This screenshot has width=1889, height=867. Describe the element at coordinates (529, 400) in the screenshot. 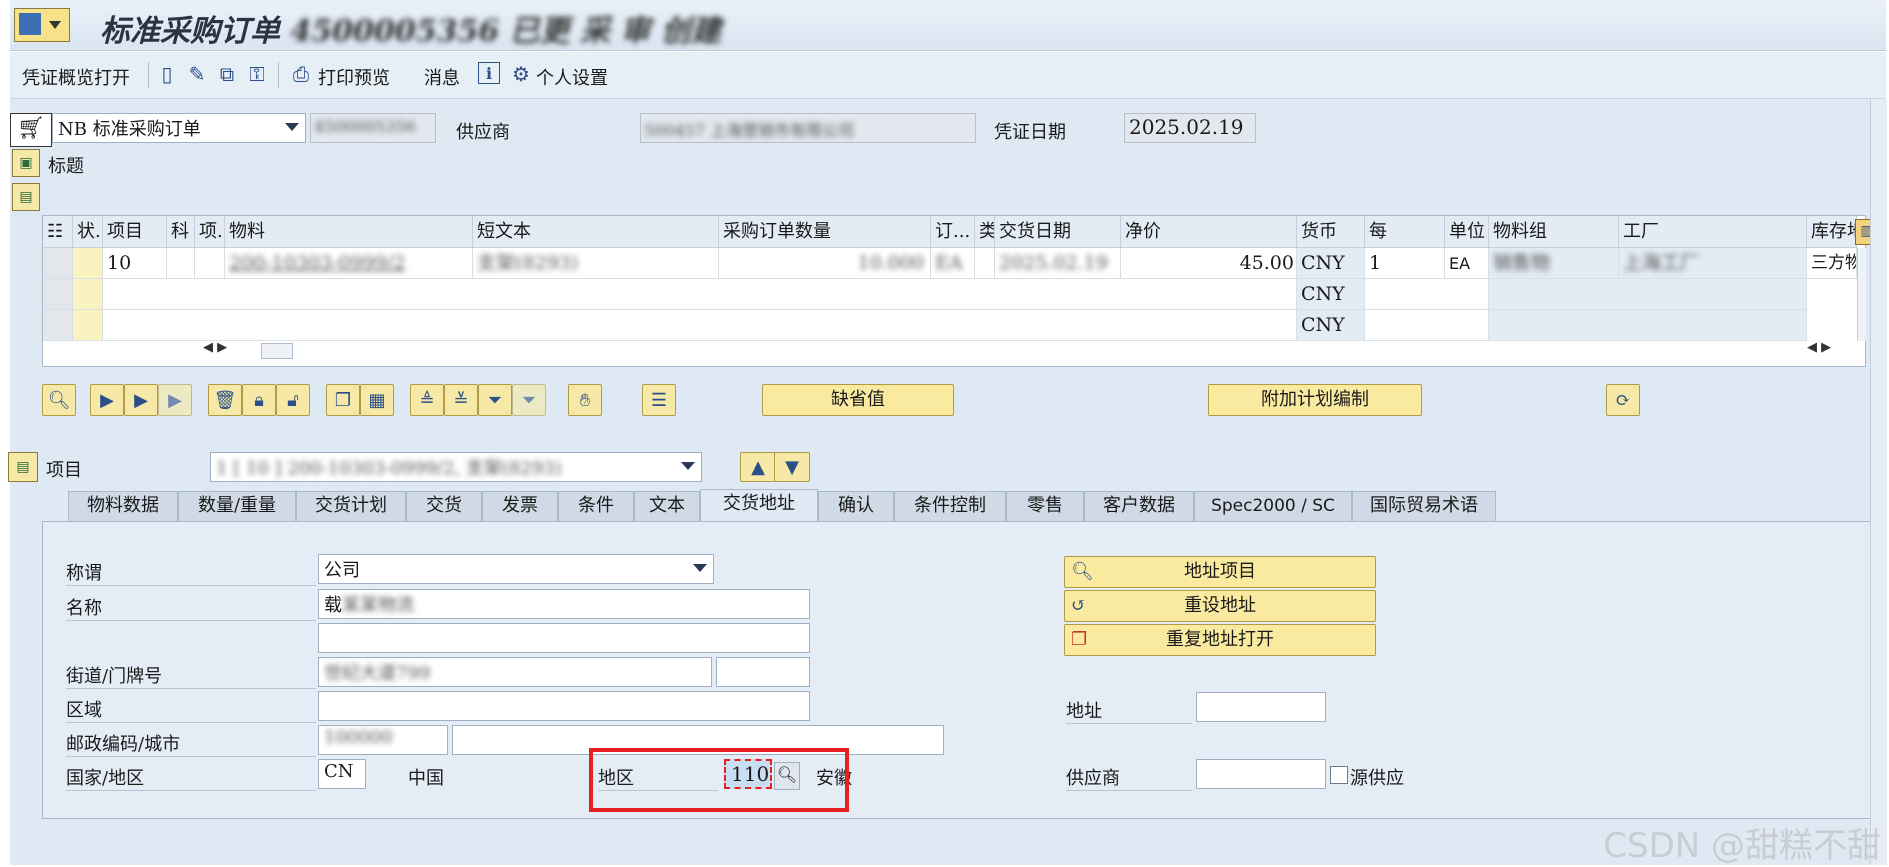

I see `filter-off-icon: ⏷` at that location.